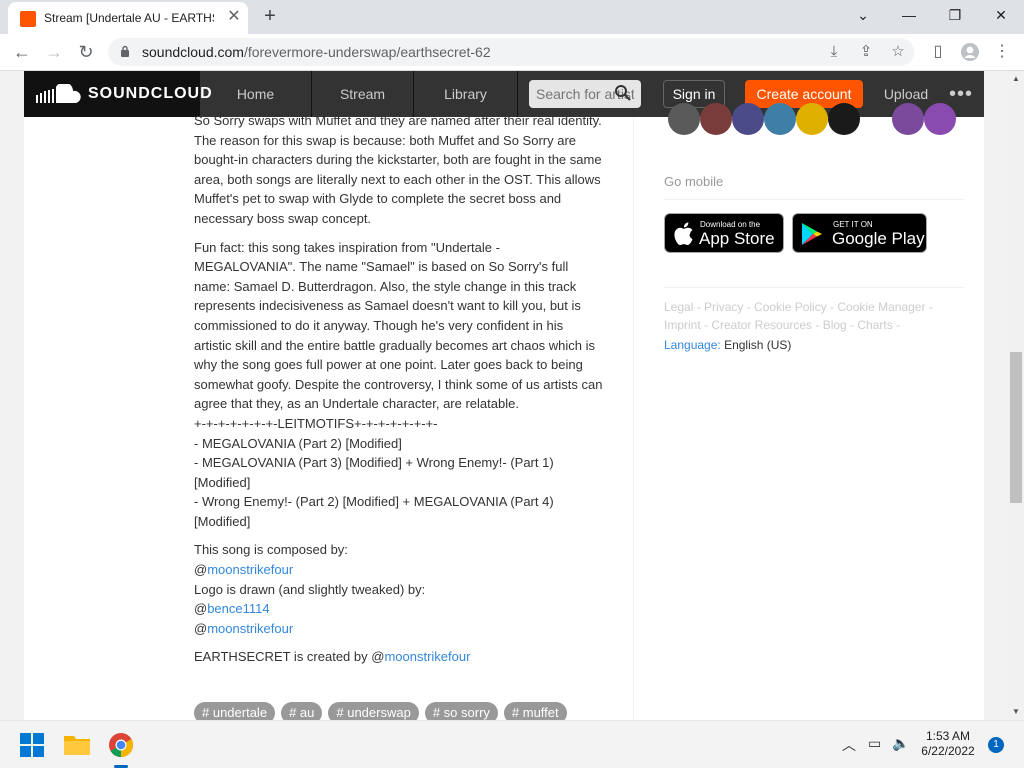 Image resolution: width=1024 pixels, height=768 pixels. I want to click on notification-badge: 1, so click(996, 745).